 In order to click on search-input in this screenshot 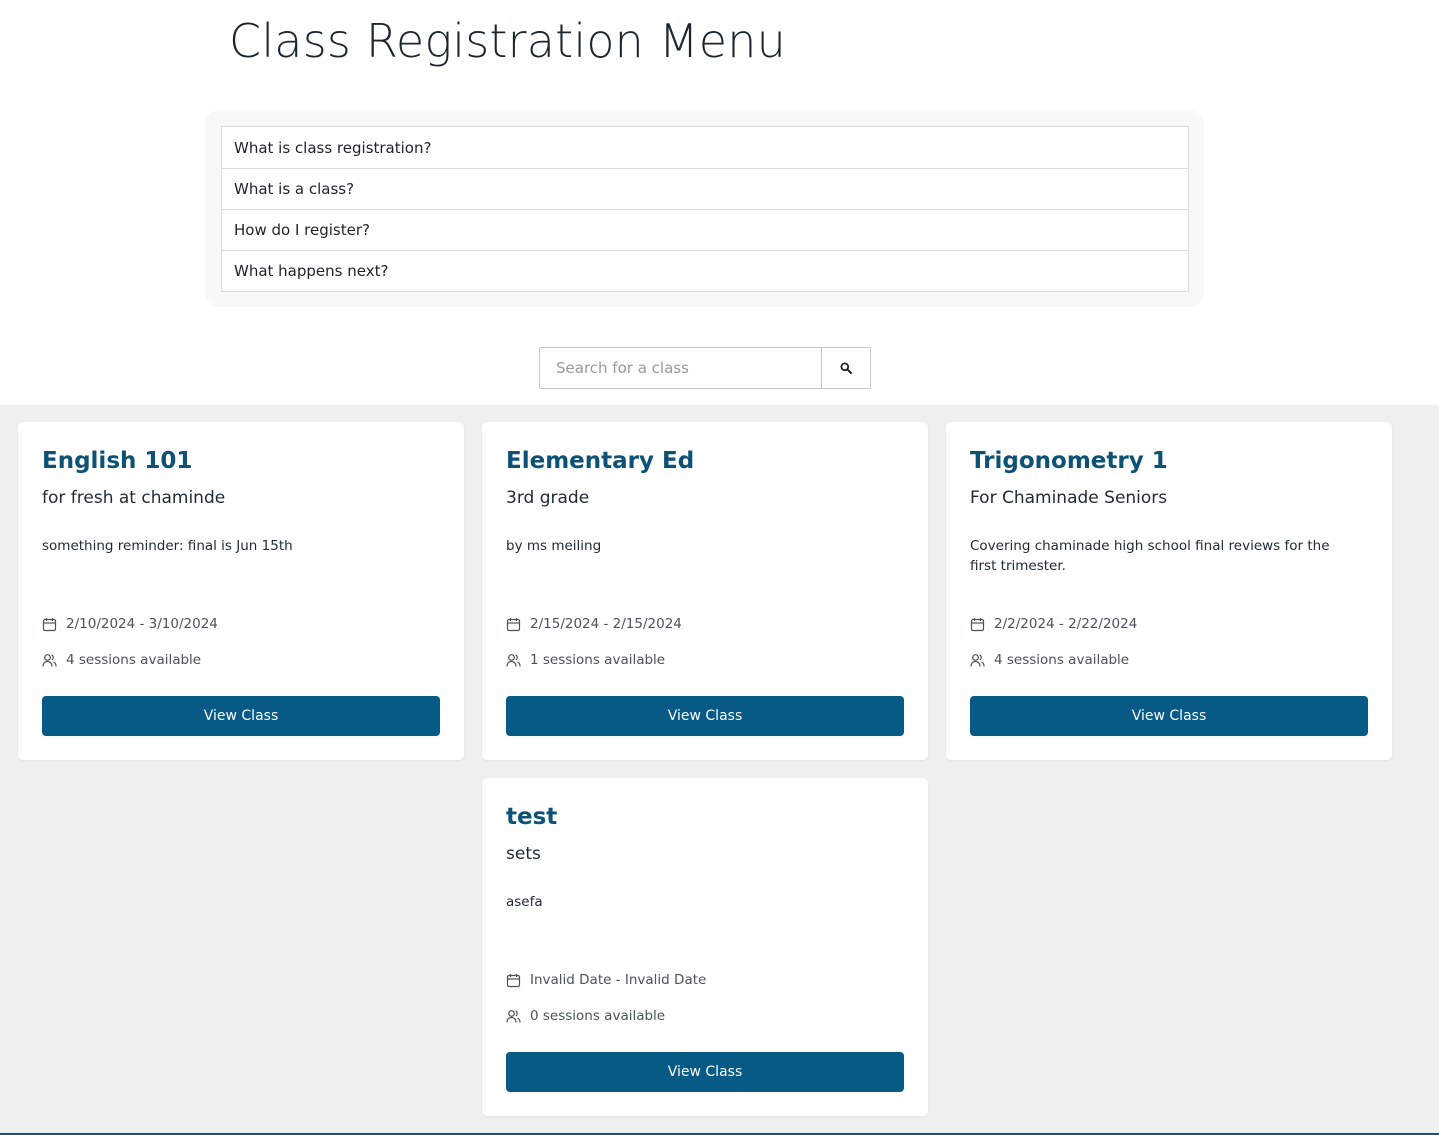, I will do `click(680, 368)`.